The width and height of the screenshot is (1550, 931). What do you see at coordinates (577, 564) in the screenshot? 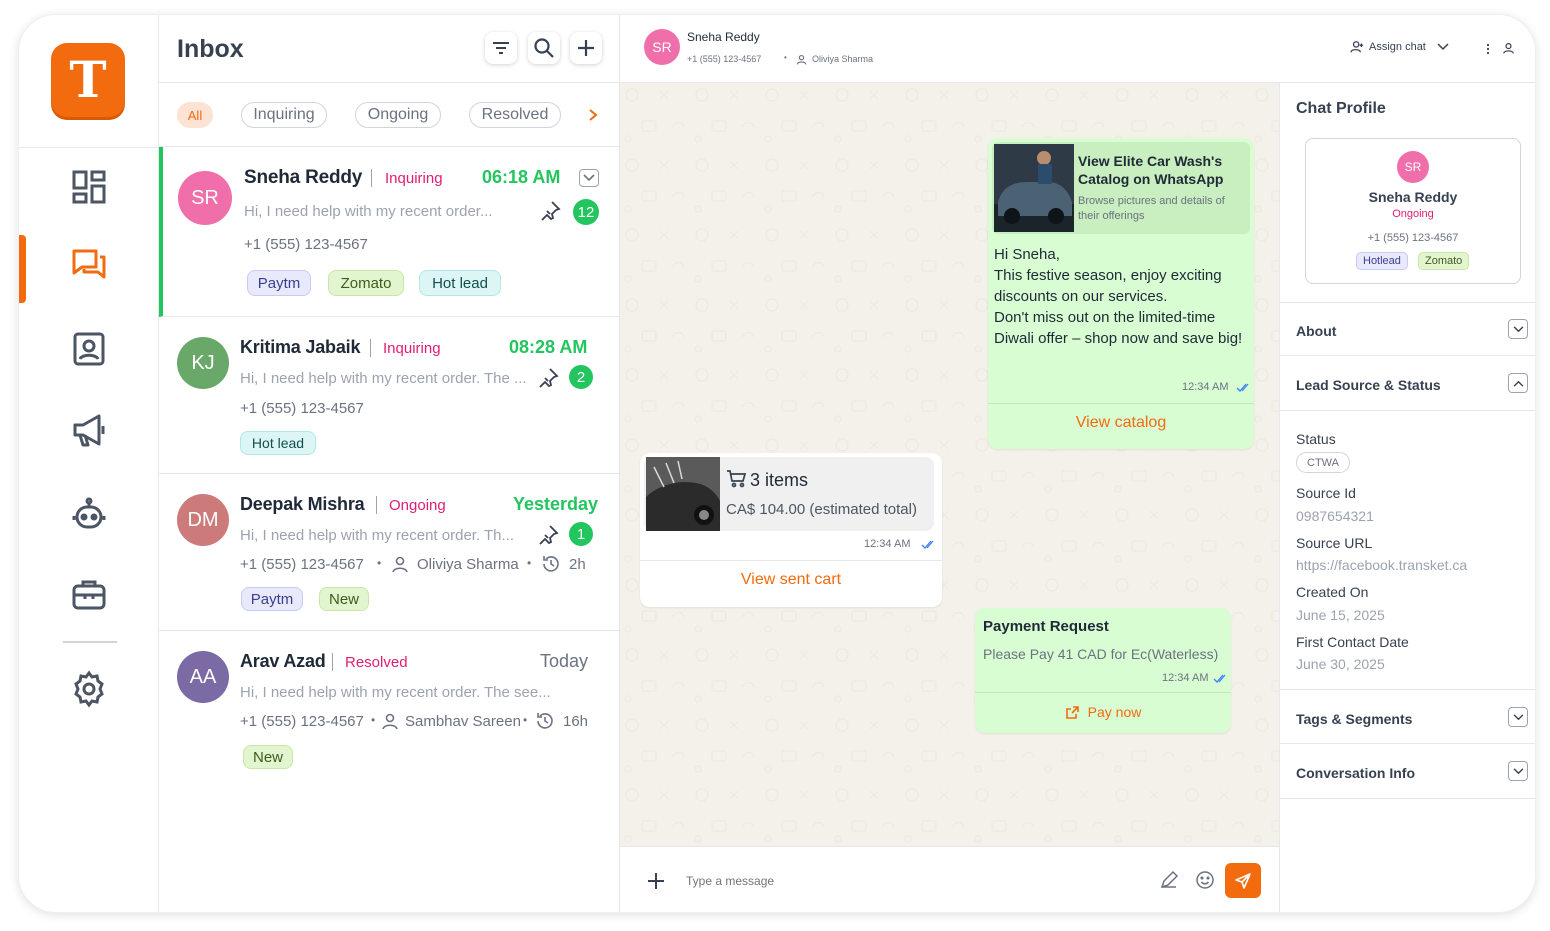
I see `elapsed-time: 2h` at bounding box center [577, 564].